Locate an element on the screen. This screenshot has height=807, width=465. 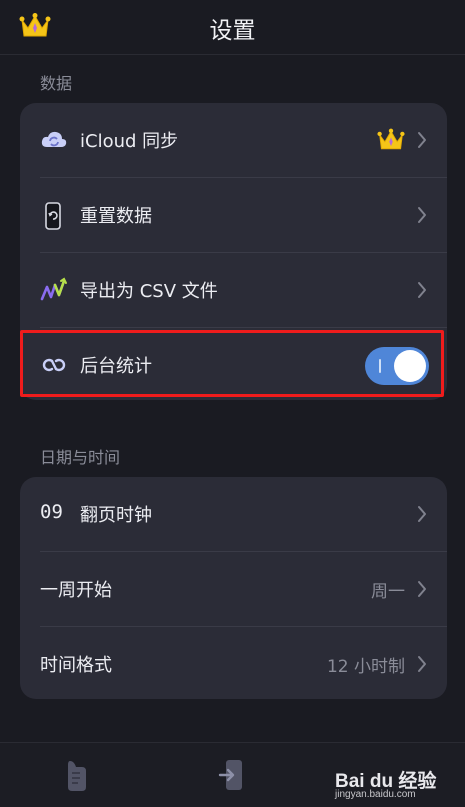
chart-export-icon is located at coordinates (53, 290).